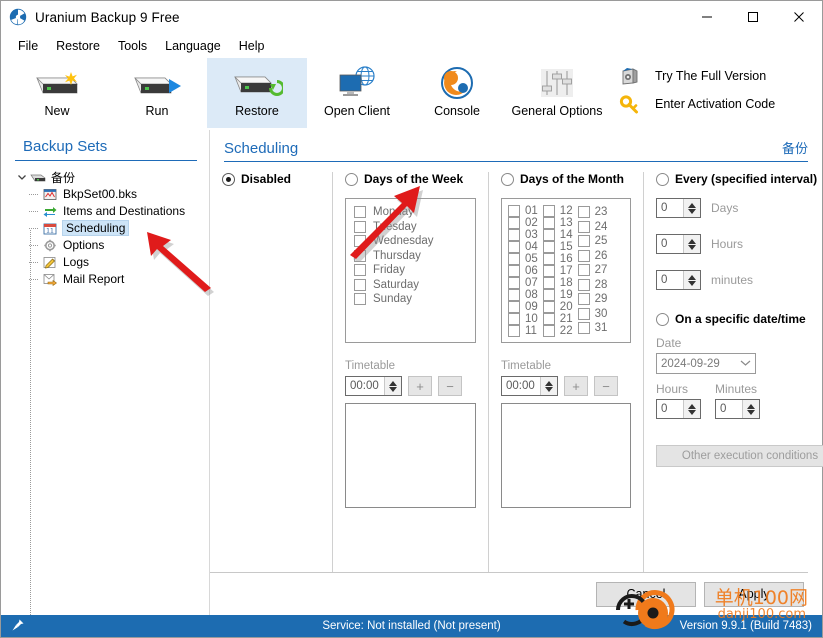  I want to click on checkbox-day-02: 02, so click(523, 223).